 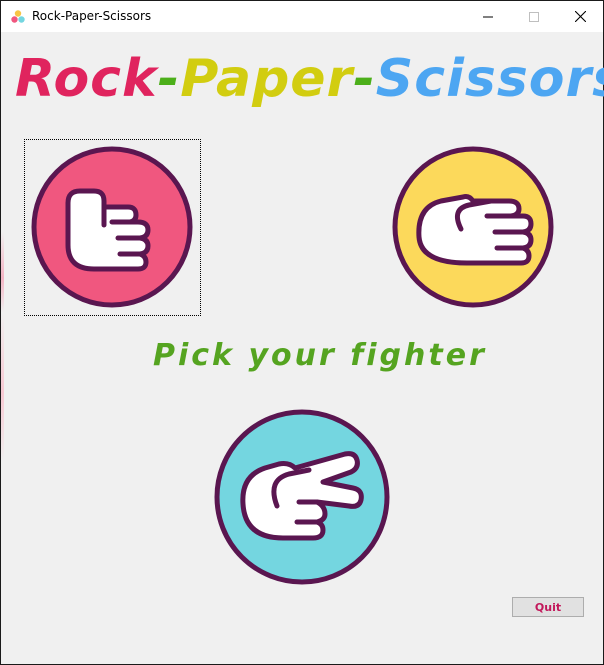 I want to click on maximize-icon, so click(x=534, y=16).